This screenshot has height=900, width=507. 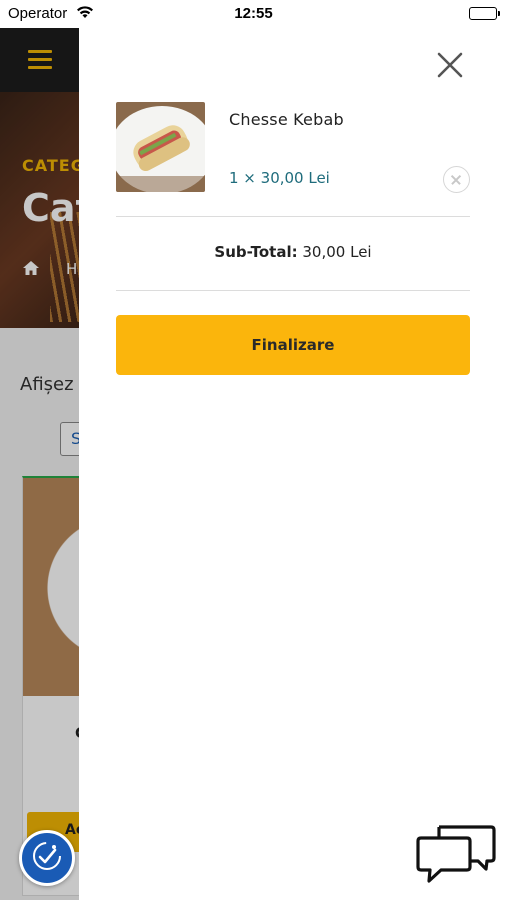 What do you see at coordinates (293, 345) in the screenshot?
I see `checkout-button: Finalizare` at bounding box center [293, 345].